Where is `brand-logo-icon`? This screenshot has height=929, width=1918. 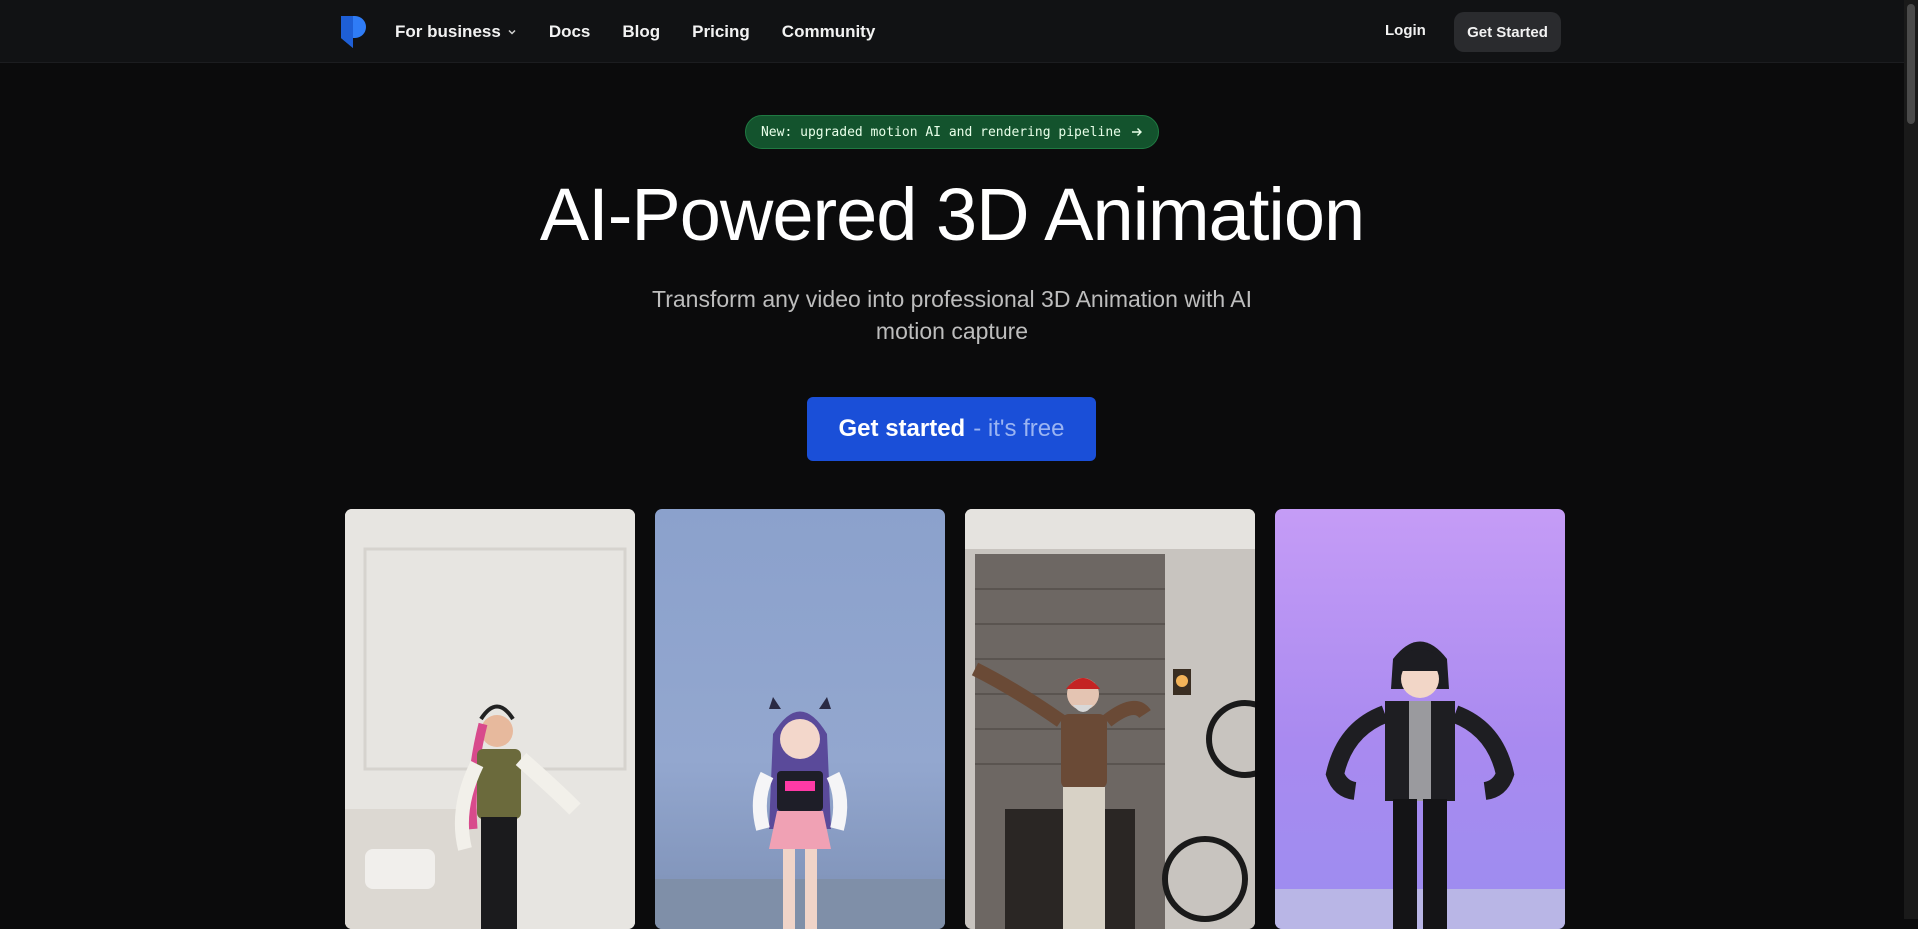 brand-logo-icon is located at coordinates (353, 32).